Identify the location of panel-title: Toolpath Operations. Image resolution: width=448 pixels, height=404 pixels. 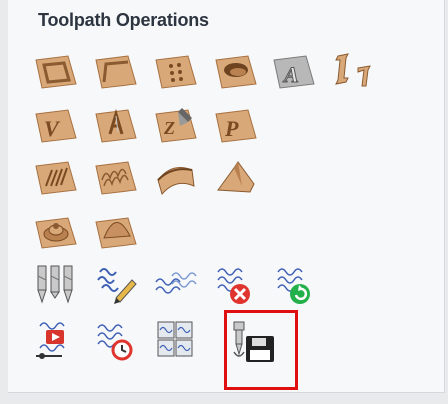
(123, 20).